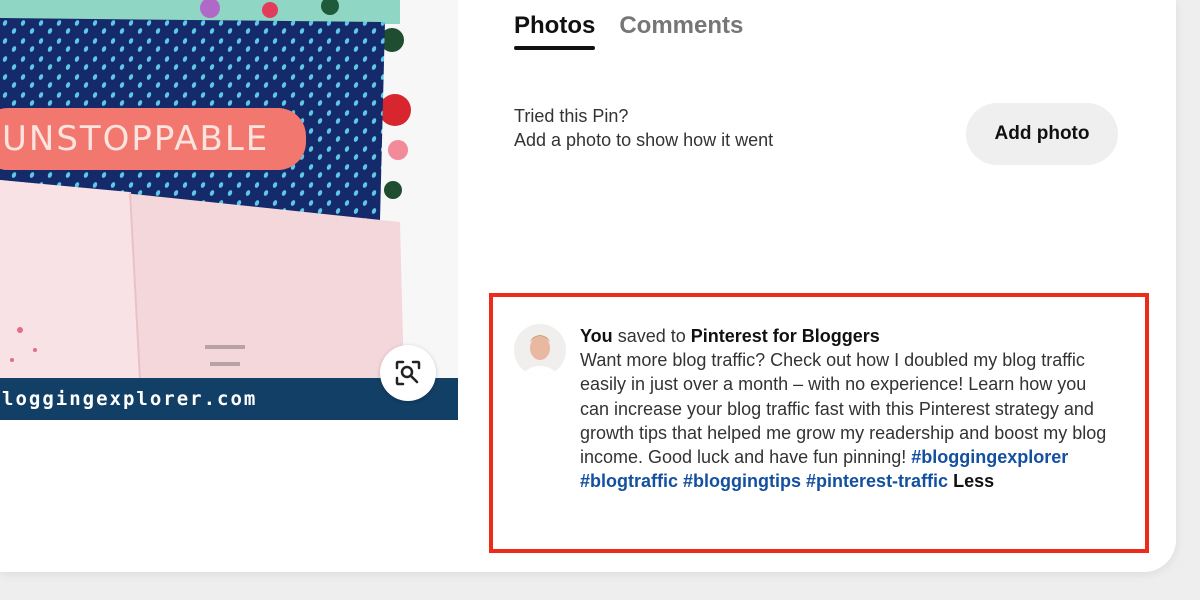  What do you see at coordinates (571, 116) in the screenshot?
I see `tried-title: Tried this Pin?` at bounding box center [571, 116].